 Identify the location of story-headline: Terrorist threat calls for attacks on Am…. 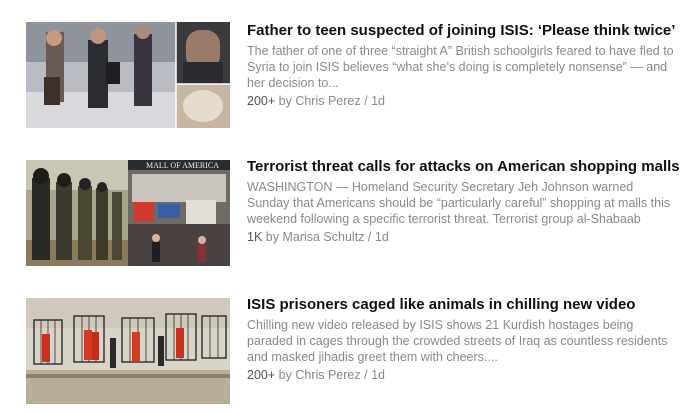
(463, 167).